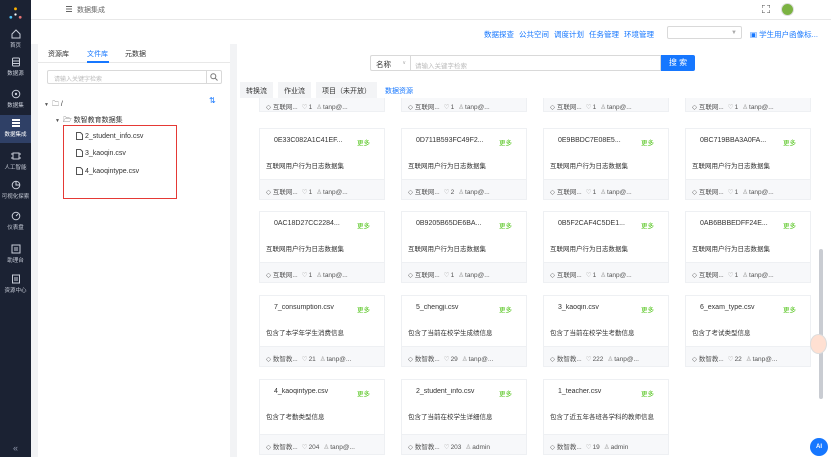  I want to click on search-button, so click(213, 77).